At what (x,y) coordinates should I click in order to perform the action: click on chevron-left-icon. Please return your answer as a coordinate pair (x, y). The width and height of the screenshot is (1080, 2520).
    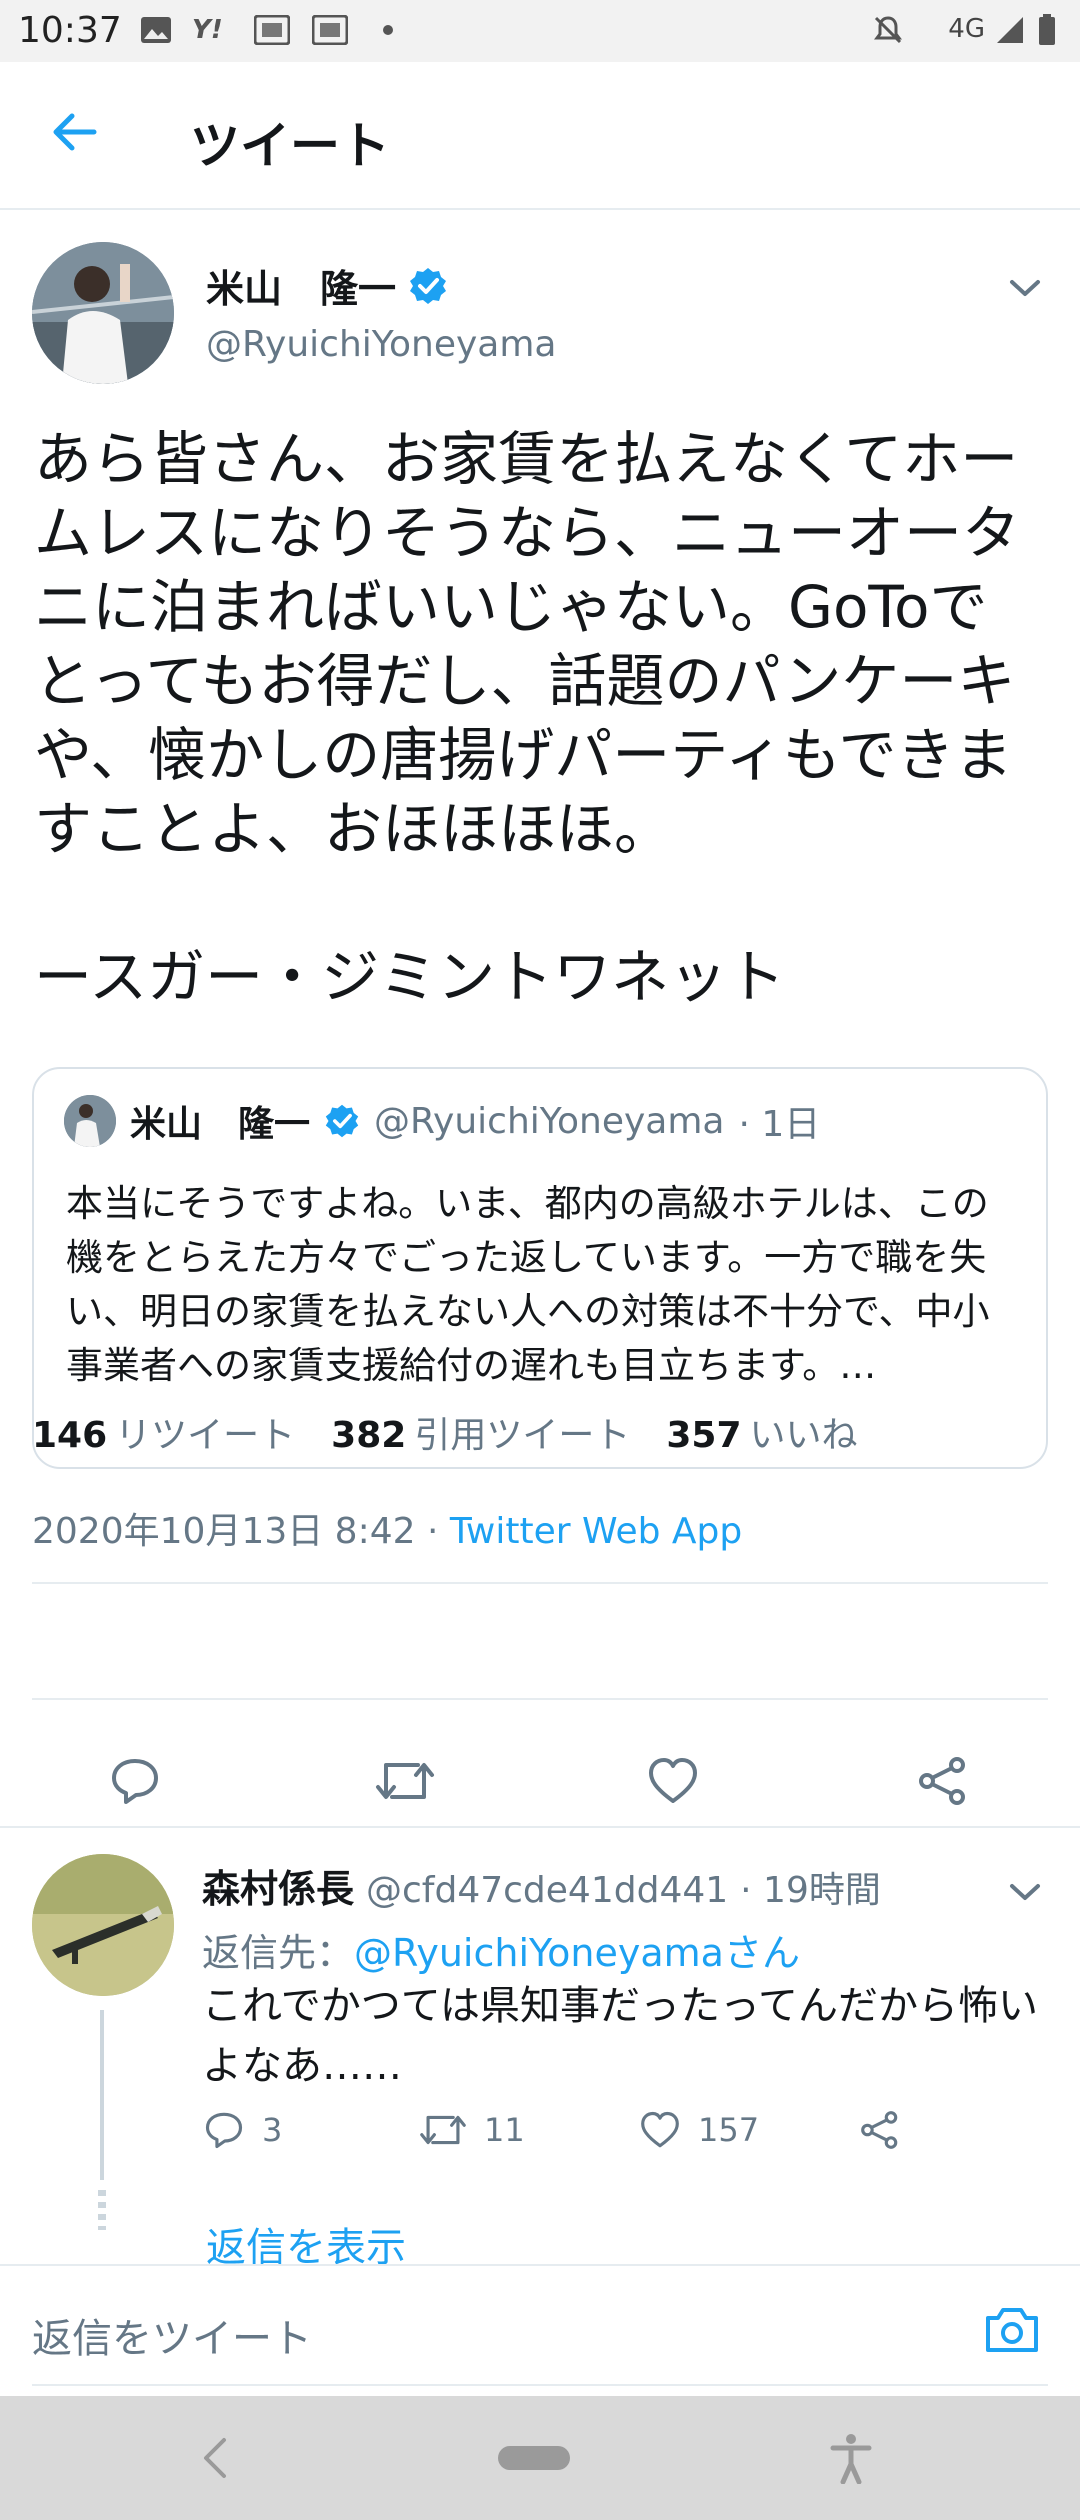
    Looking at the image, I should click on (215, 2458).